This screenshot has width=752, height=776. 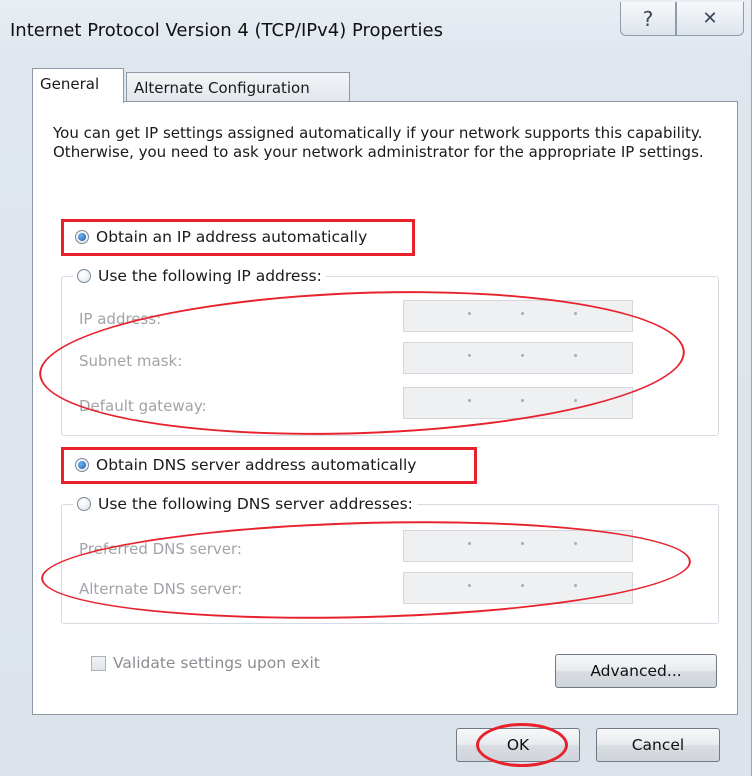 I want to click on cancel-button: Cancel, so click(x=658, y=745).